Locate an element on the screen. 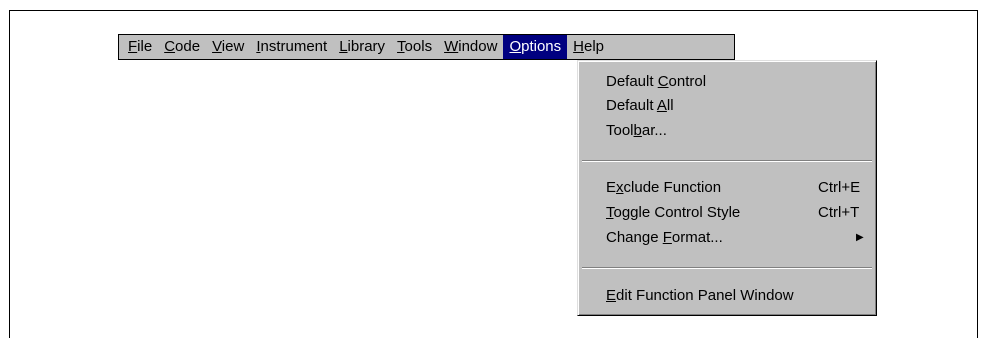  menu-item-label: Edit Function Panel Window is located at coordinates (700, 295).